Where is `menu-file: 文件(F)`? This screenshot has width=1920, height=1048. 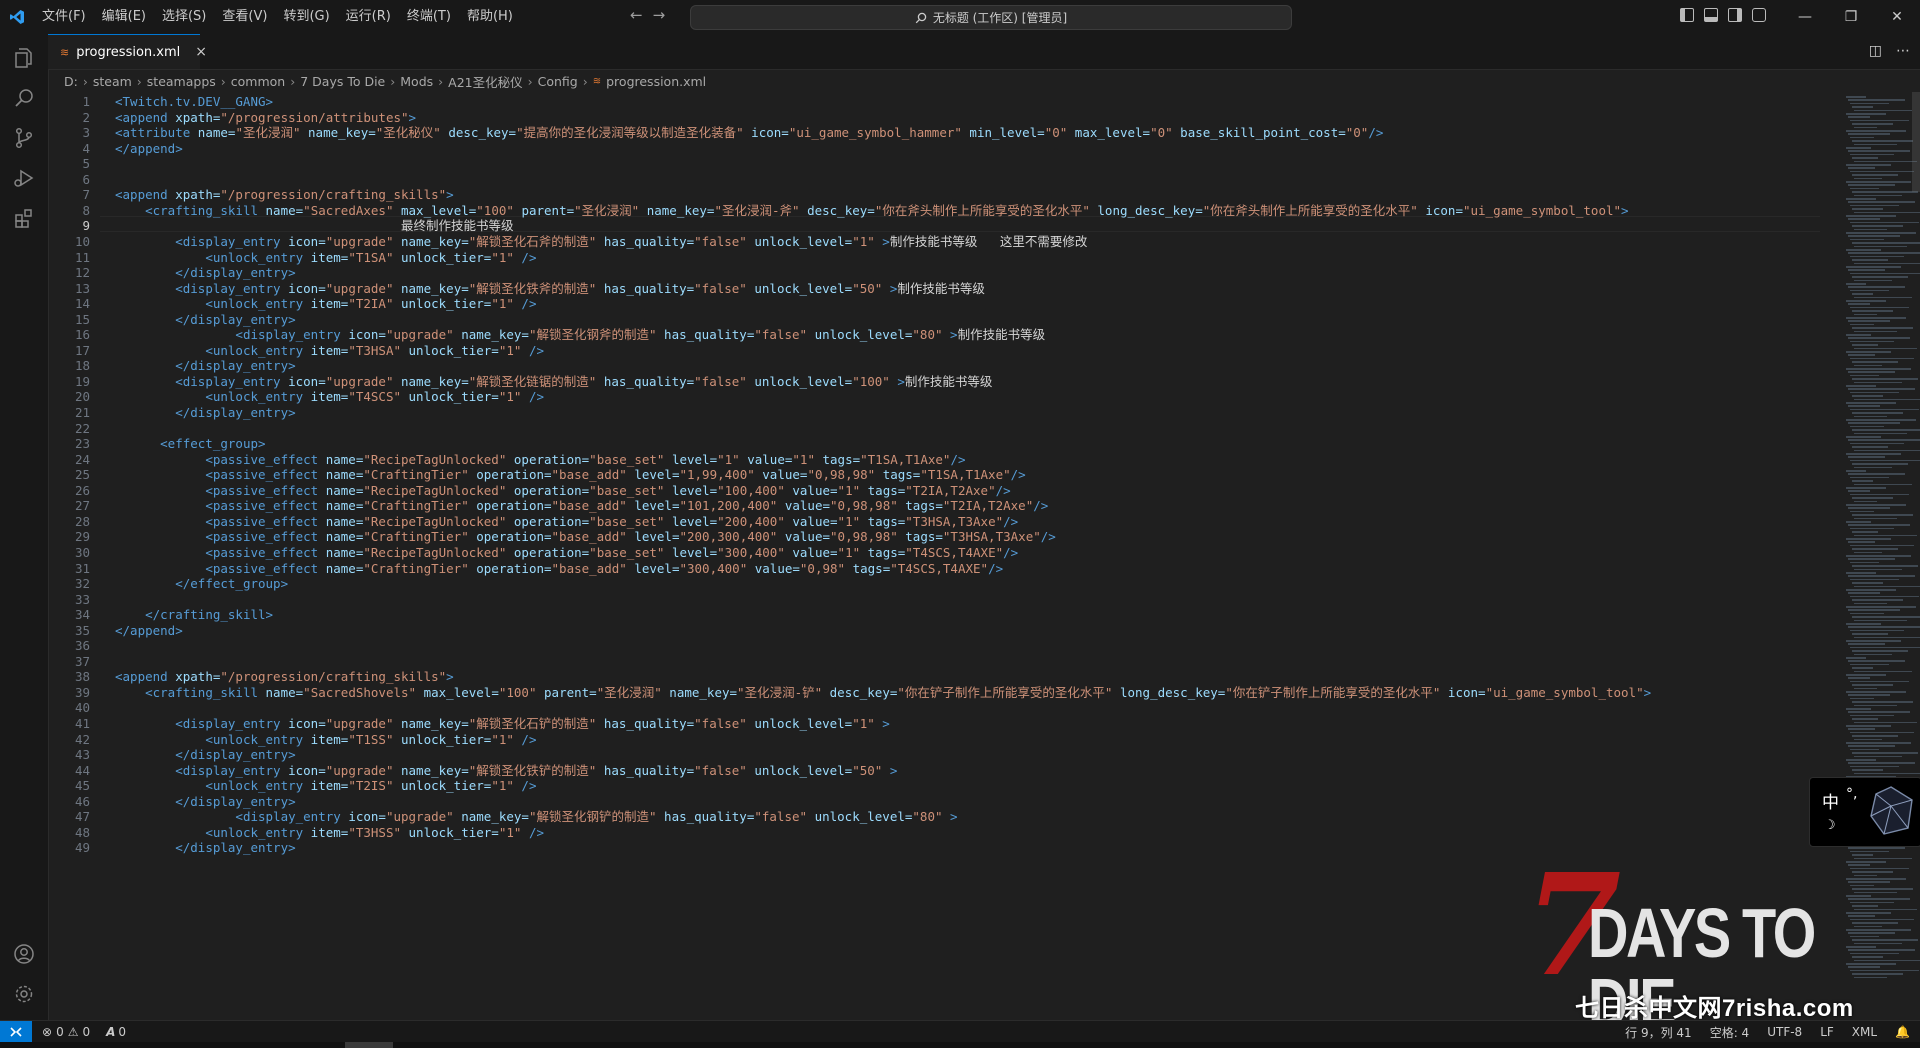 menu-file: 文件(F) is located at coordinates (64, 17).